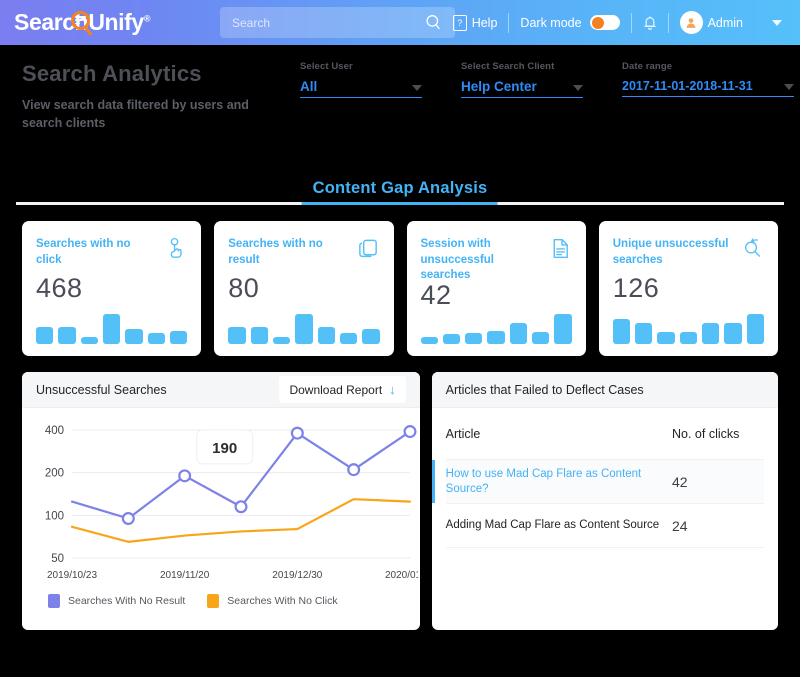 The image size is (800, 677). I want to click on logo-lines-icon, so click(80, 21).